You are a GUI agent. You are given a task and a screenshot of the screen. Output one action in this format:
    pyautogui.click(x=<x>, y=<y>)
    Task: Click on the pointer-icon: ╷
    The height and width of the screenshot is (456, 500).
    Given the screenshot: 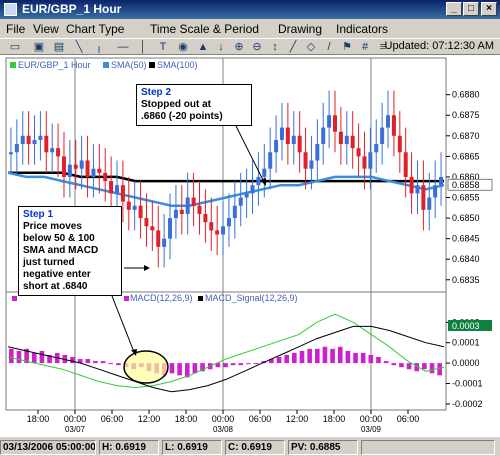 What is the action you would take?
    pyautogui.click(x=99, y=47)
    